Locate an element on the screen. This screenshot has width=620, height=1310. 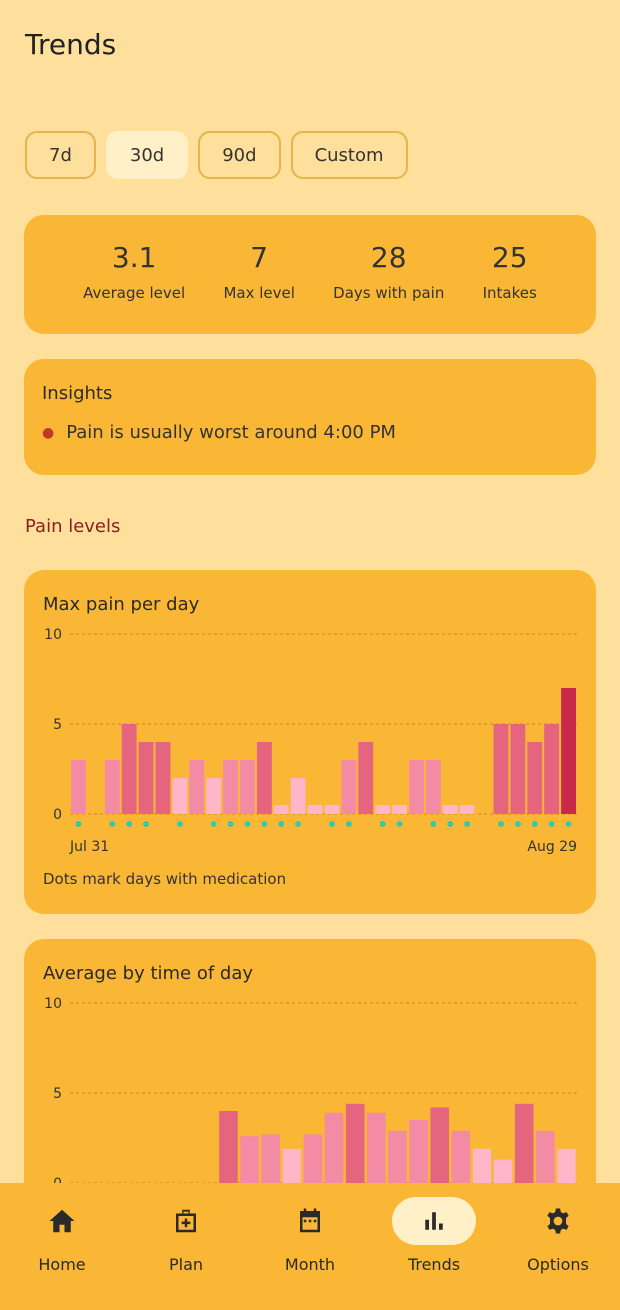
nav-home: Home is located at coordinates (62, 1246).